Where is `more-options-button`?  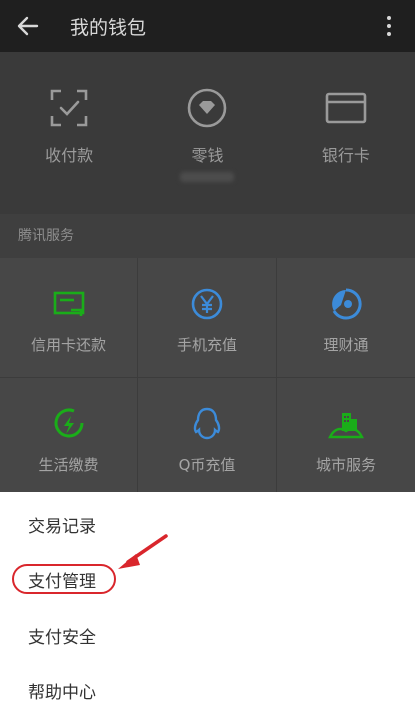
more-options-button is located at coordinates (389, 26).